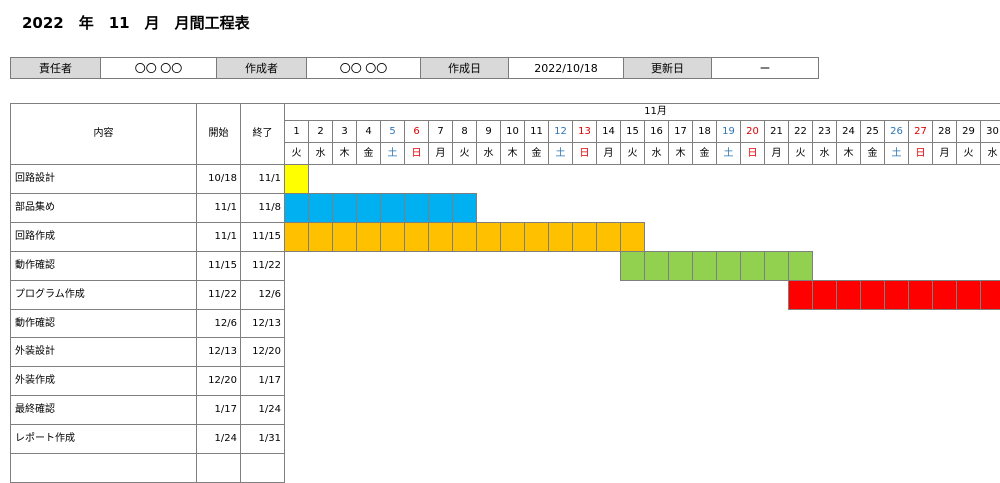 The image size is (1000, 483). I want to click on task-name, so click(104, 467).